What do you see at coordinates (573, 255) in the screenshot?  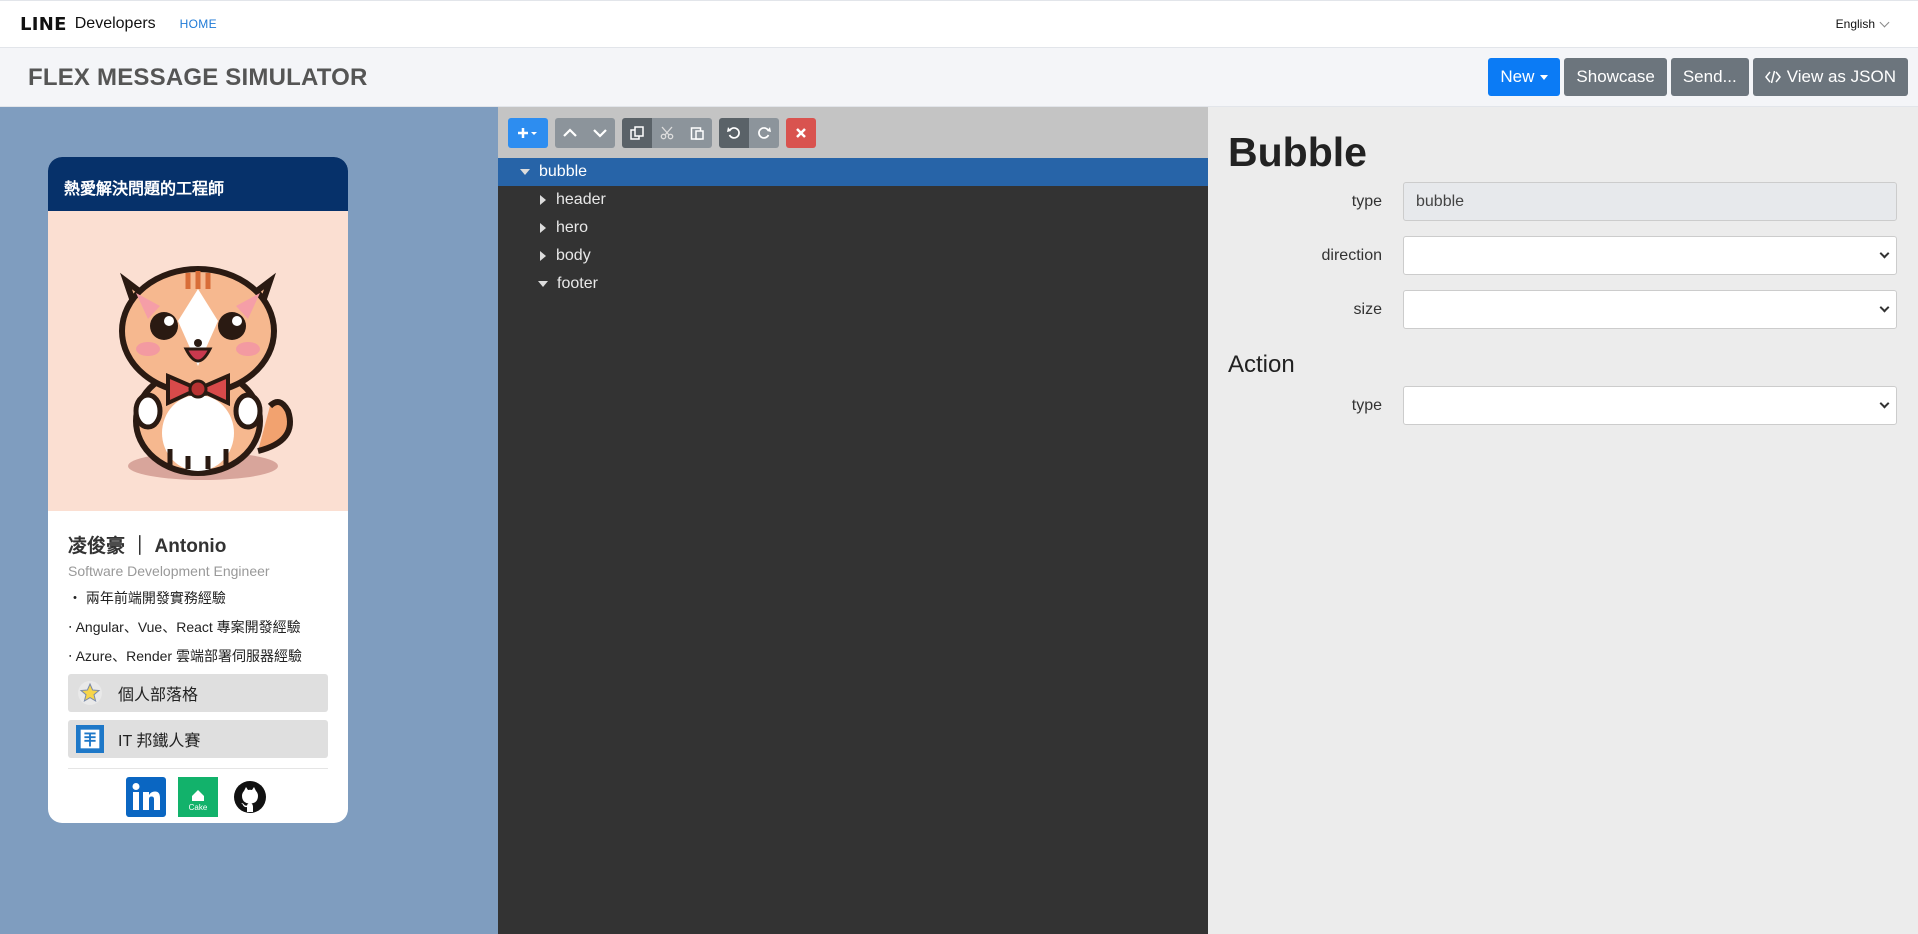 I see `tree-node-label: body` at bounding box center [573, 255].